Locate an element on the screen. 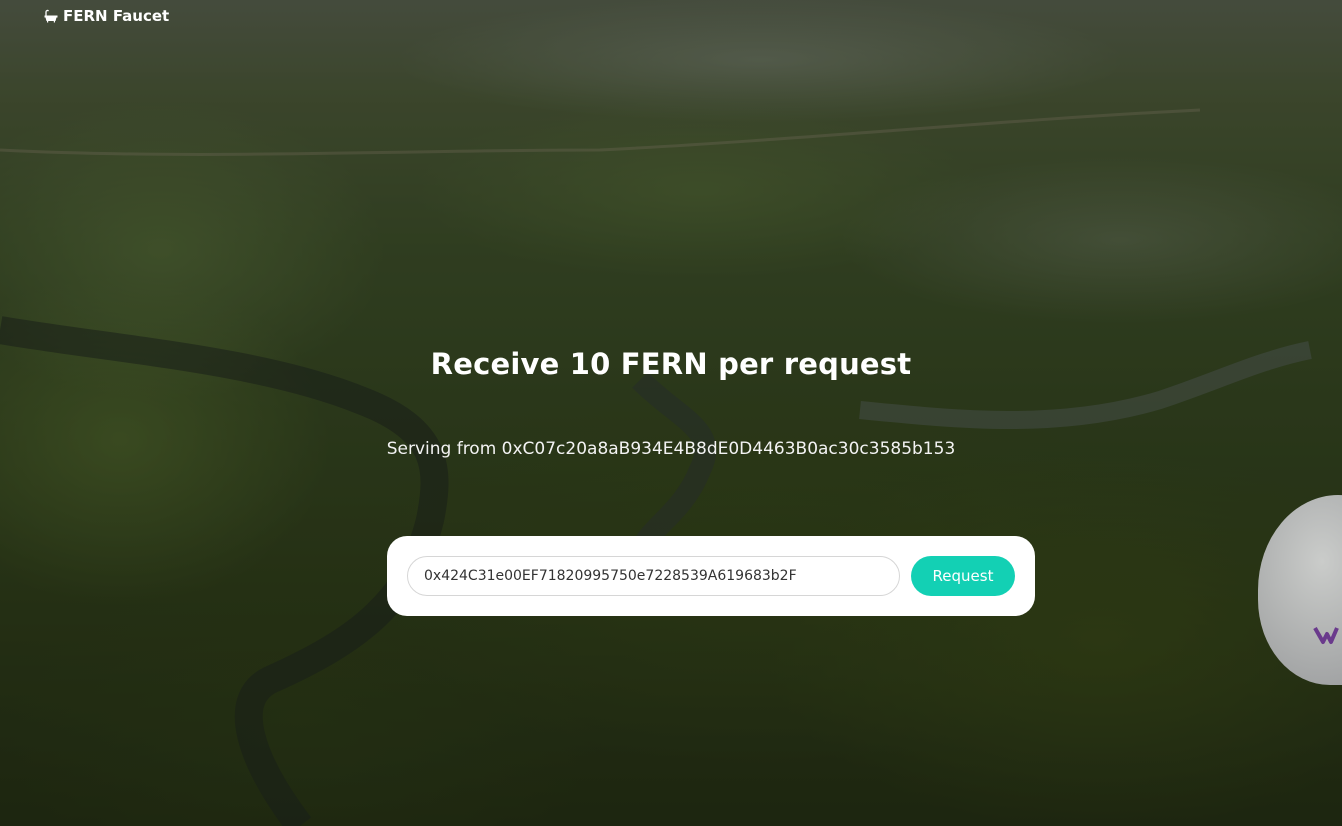  request-form: Request is located at coordinates (711, 576).